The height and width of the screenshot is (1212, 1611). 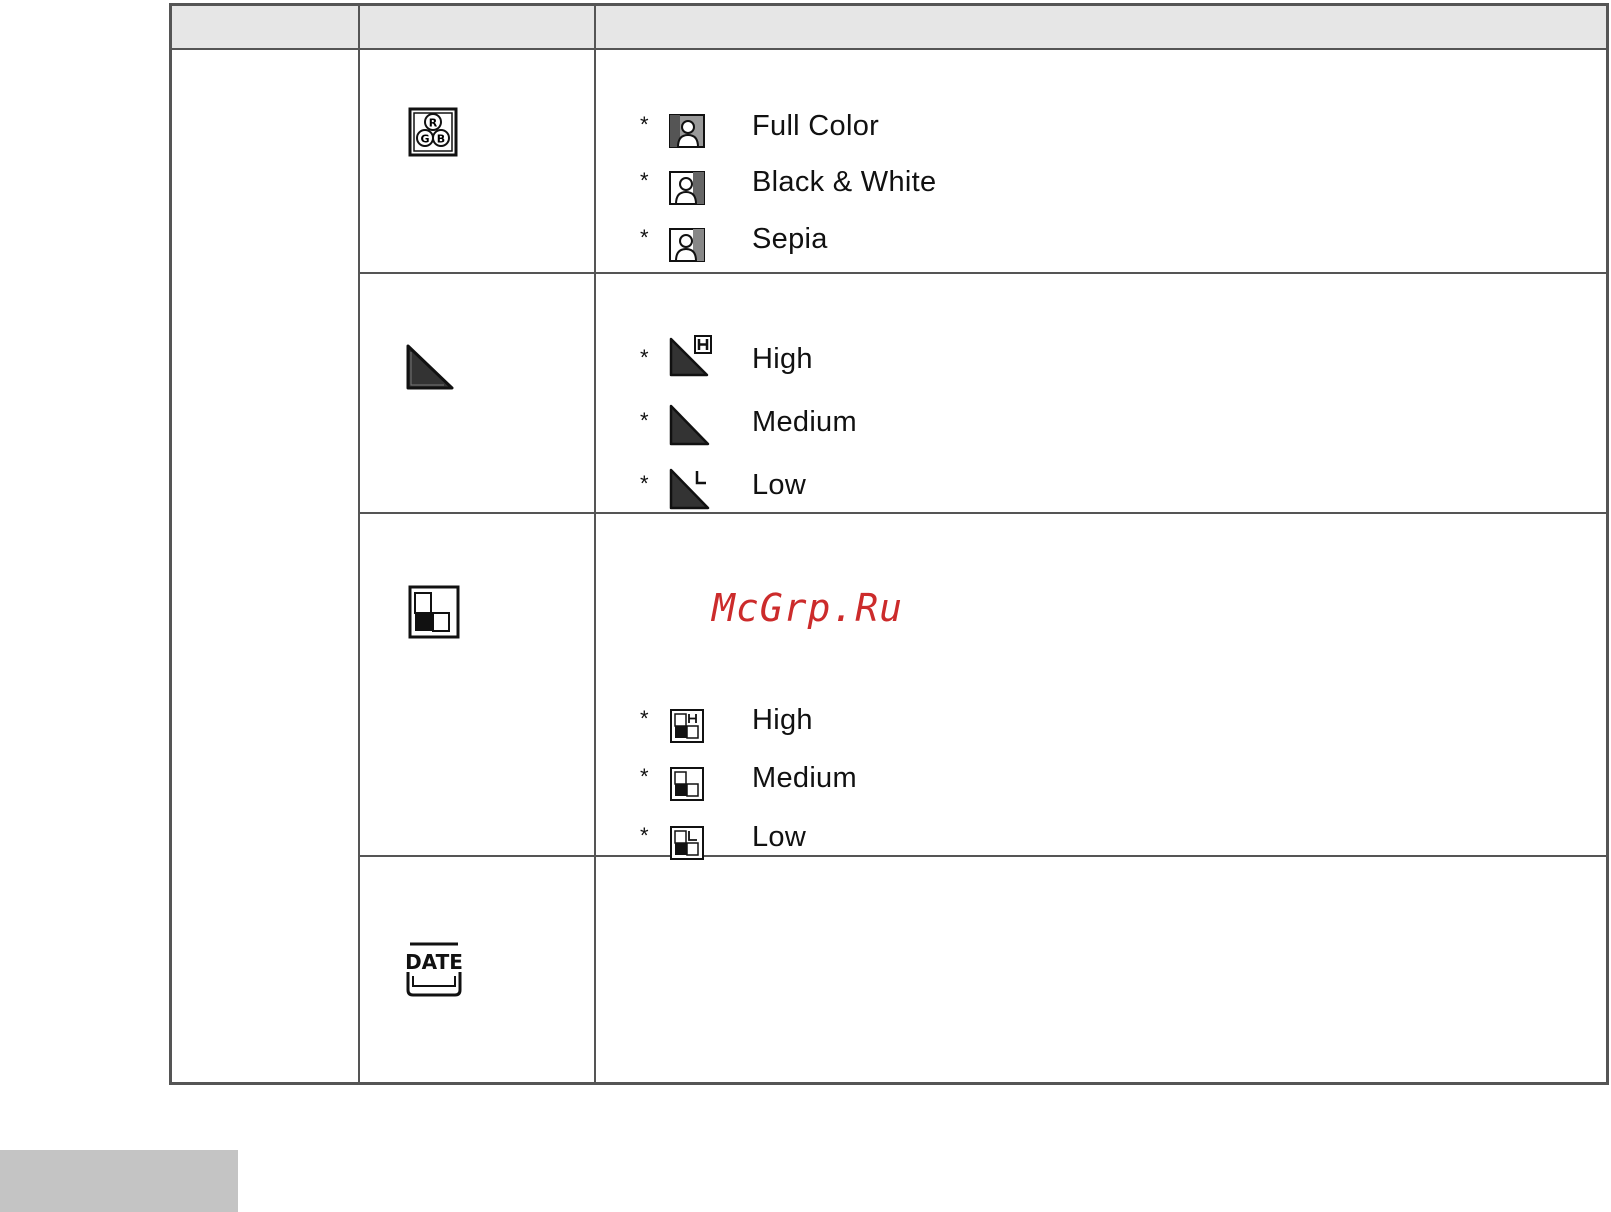 What do you see at coordinates (687, 133) in the screenshot?
I see `full-color-icon` at bounding box center [687, 133].